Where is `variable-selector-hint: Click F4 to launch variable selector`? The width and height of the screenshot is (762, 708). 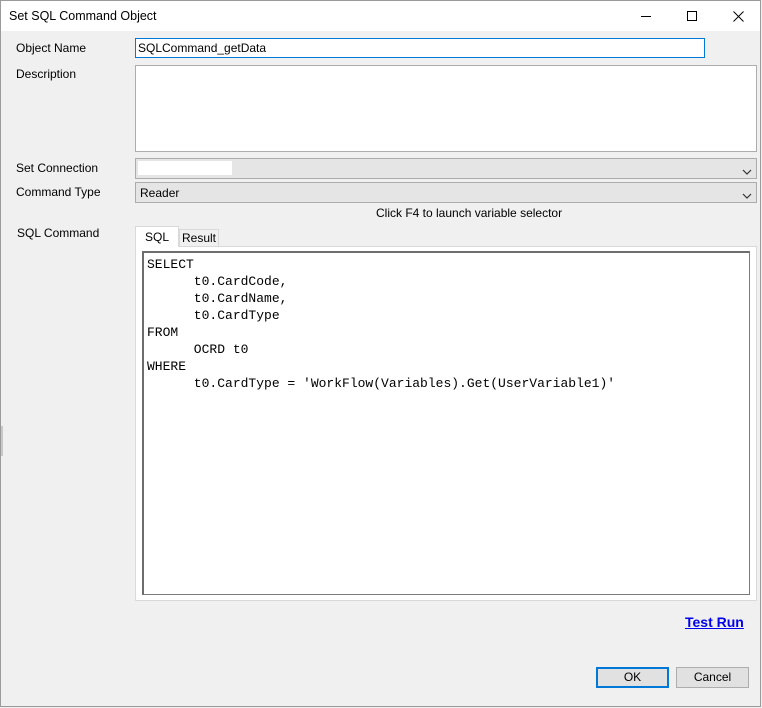 variable-selector-hint: Click F4 to launch variable selector is located at coordinates (469, 213).